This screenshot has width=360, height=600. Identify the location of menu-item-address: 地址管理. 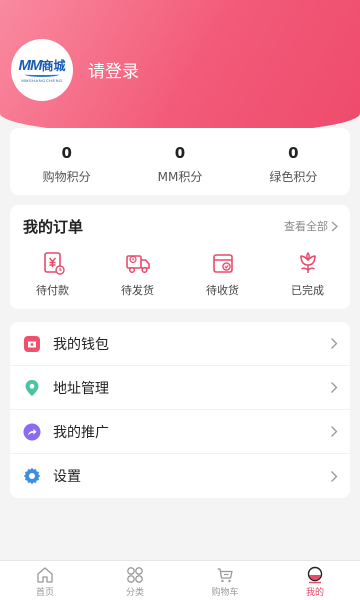
(180, 388).